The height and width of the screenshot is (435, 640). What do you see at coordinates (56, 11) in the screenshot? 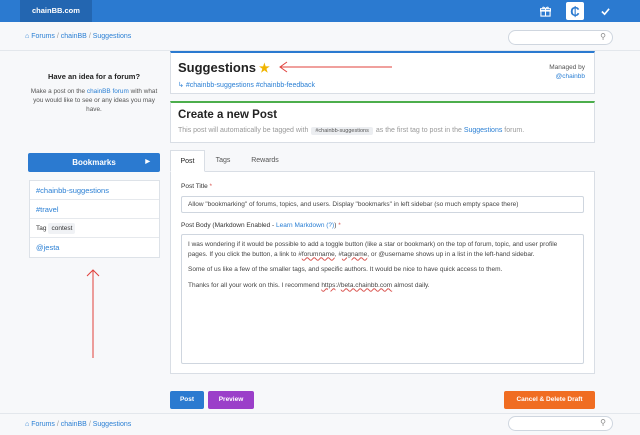
I see `brand-logo: chainBB.com` at bounding box center [56, 11].